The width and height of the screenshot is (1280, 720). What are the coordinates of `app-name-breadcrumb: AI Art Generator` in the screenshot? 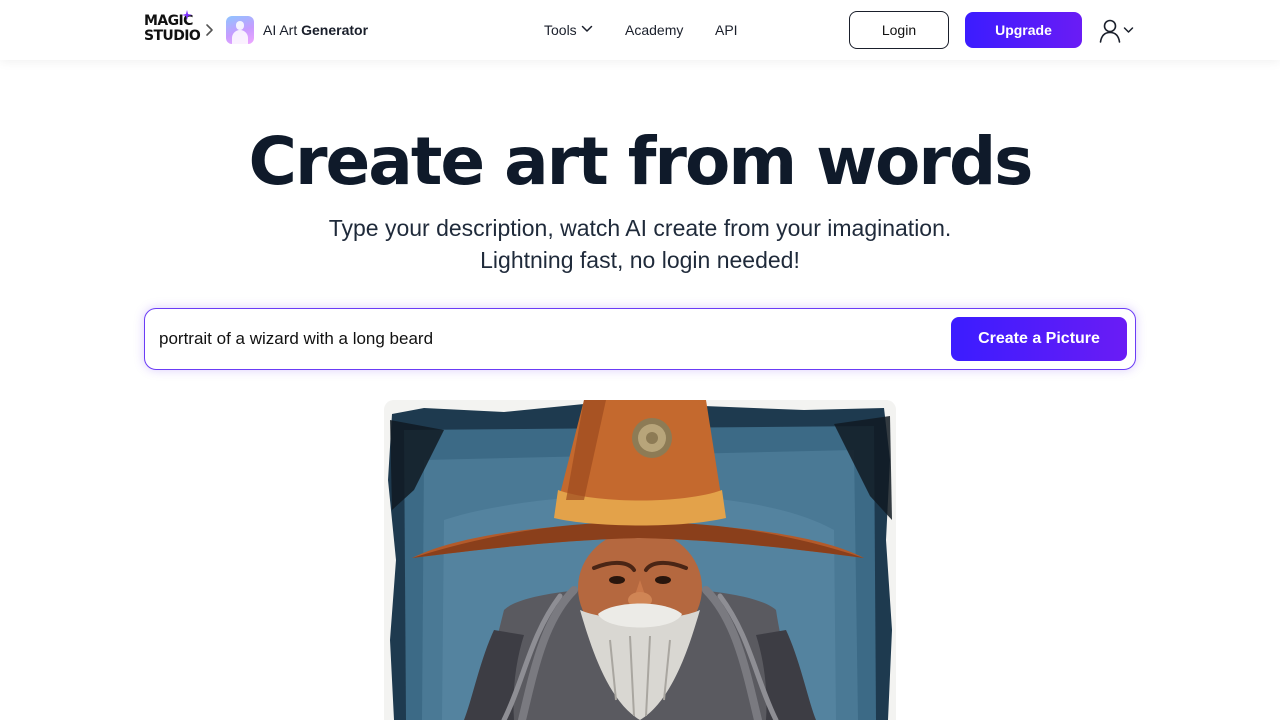 It's located at (315, 30).